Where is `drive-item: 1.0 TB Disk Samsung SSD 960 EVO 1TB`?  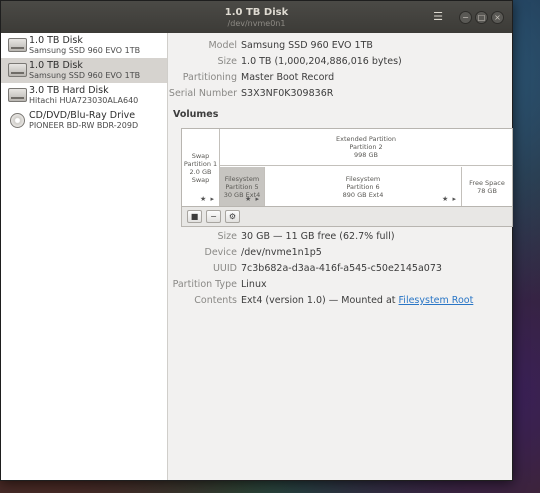
drive-item: 1.0 TB Disk Samsung SSD 960 EVO 1TB is located at coordinates (84, 45).